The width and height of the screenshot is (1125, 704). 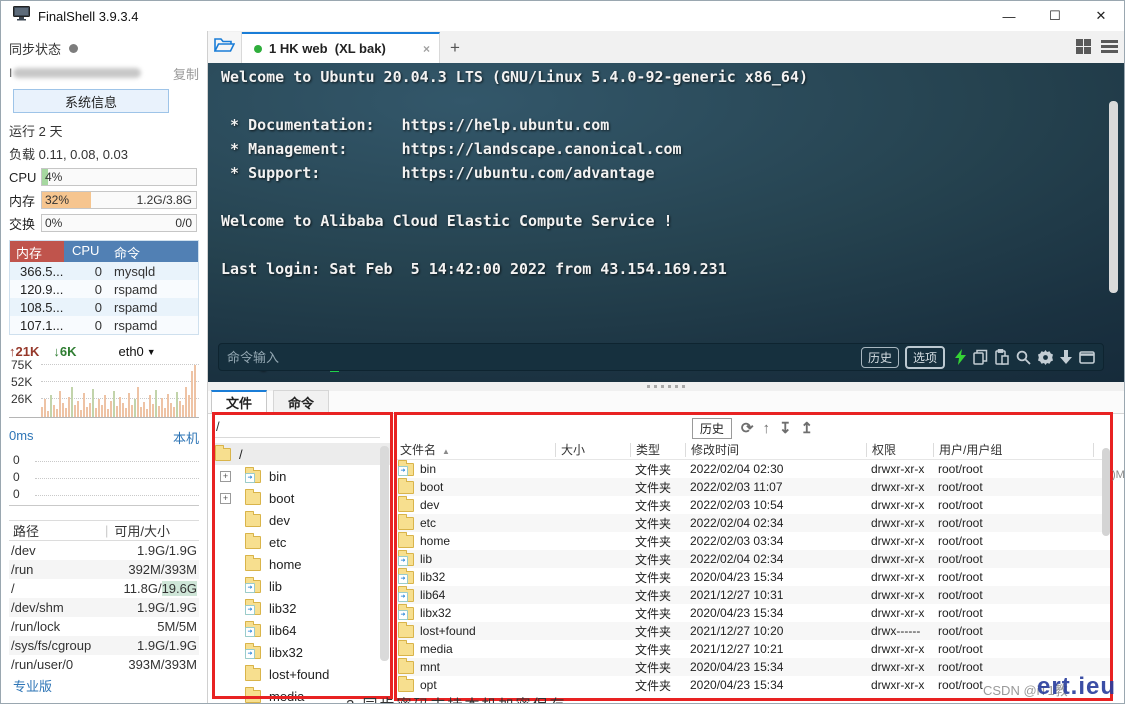 I want to click on maximize-button: ☐, so click(x=1055, y=16).